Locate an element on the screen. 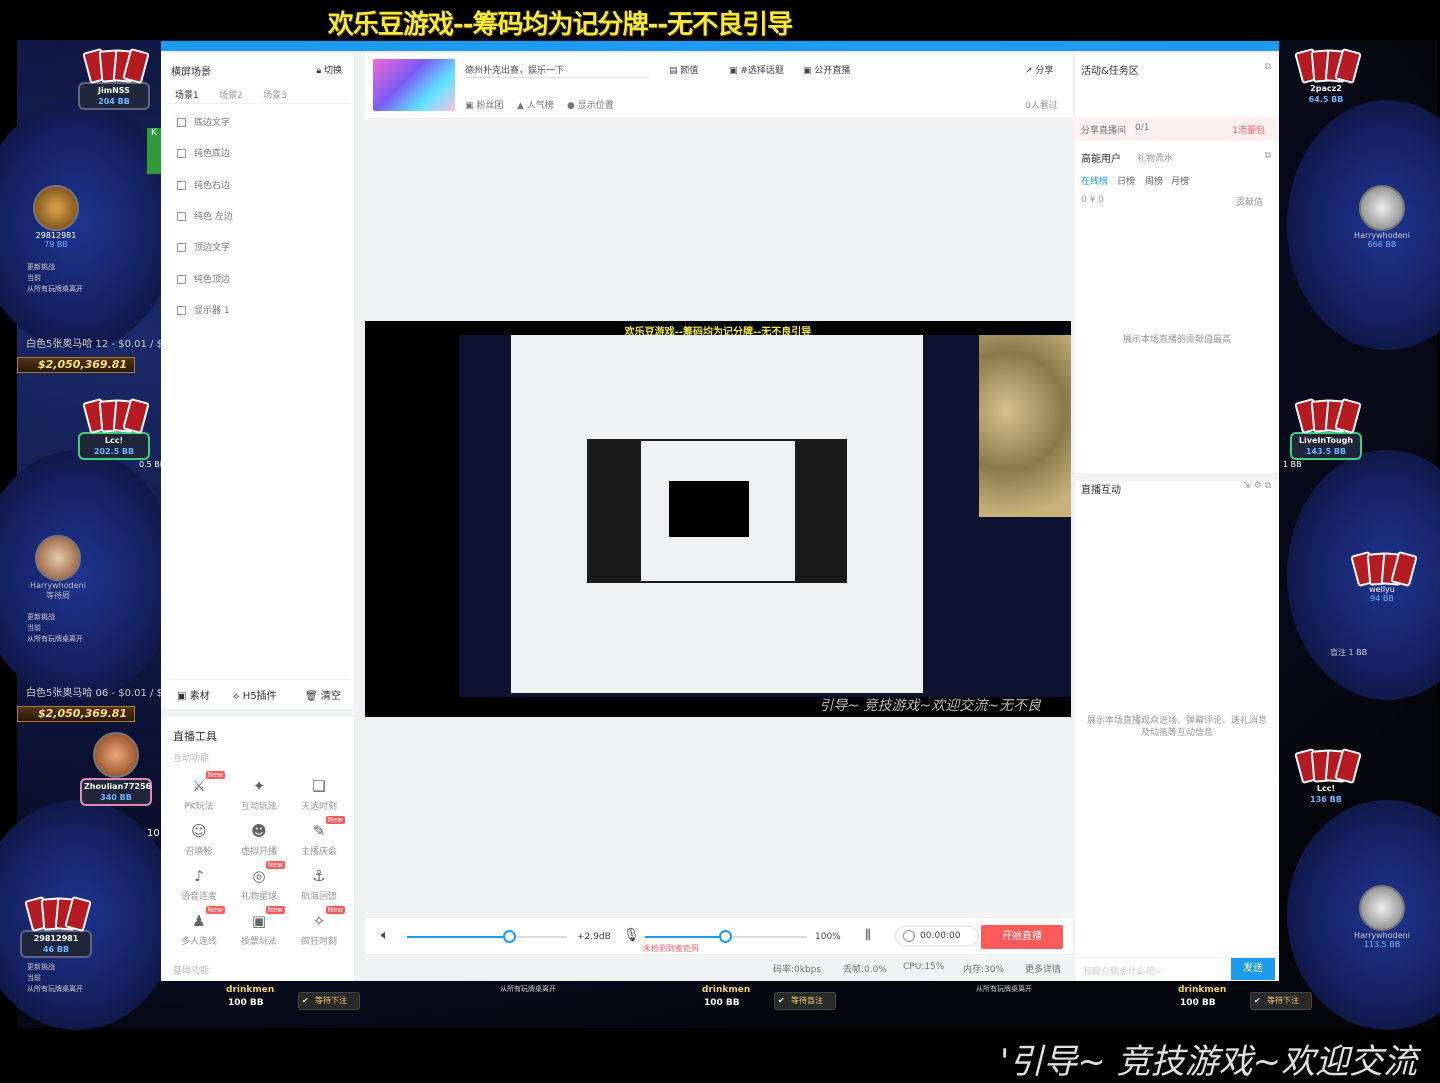 The height and width of the screenshot is (1083, 1440). tab-weekly: 周榜 is located at coordinates (1154, 180).